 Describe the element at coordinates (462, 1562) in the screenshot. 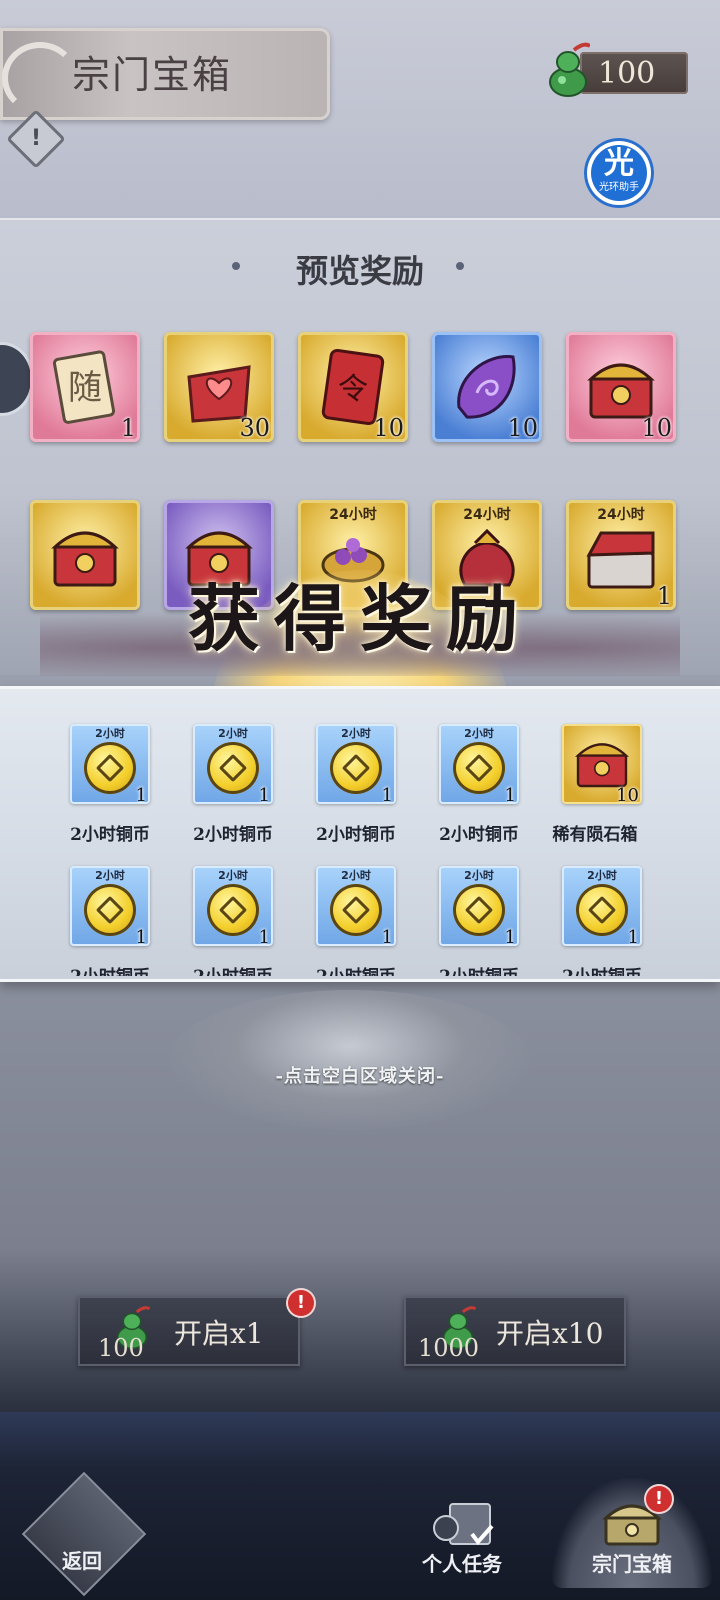

I see `personal-task-label: 个人任务` at that location.